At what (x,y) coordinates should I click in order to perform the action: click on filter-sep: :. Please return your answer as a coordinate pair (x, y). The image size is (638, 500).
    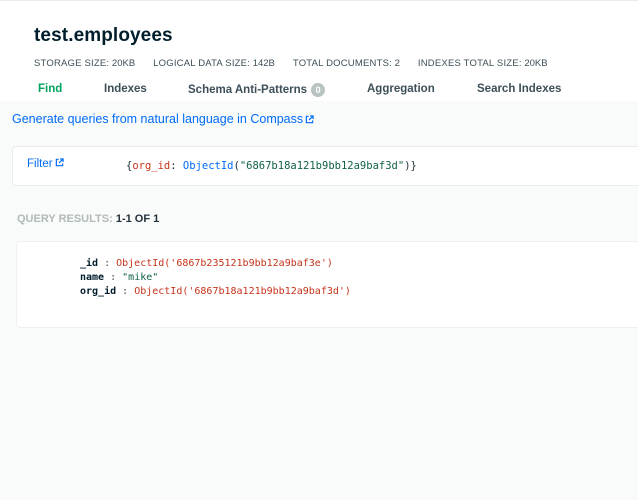
    Looking at the image, I should click on (176, 166).